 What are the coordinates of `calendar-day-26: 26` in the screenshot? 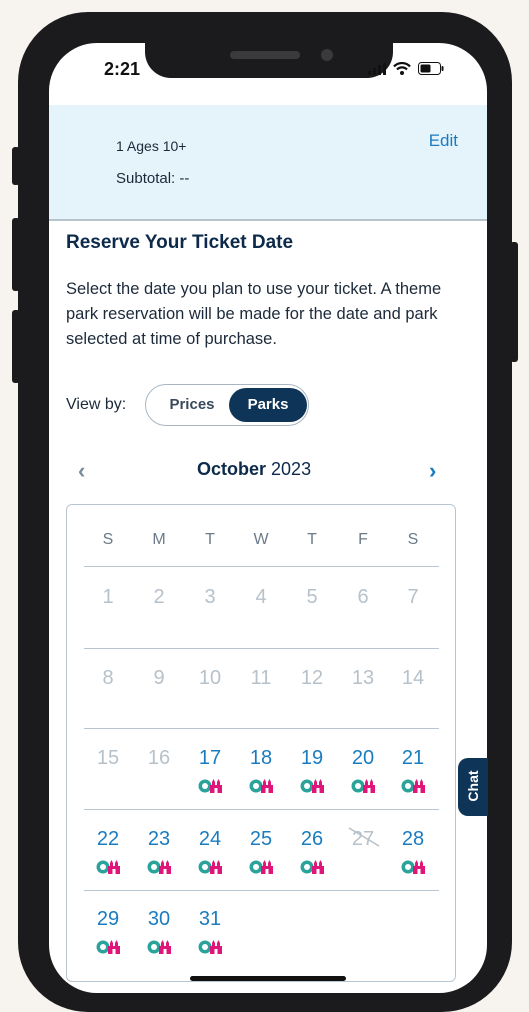 It's located at (312, 839).